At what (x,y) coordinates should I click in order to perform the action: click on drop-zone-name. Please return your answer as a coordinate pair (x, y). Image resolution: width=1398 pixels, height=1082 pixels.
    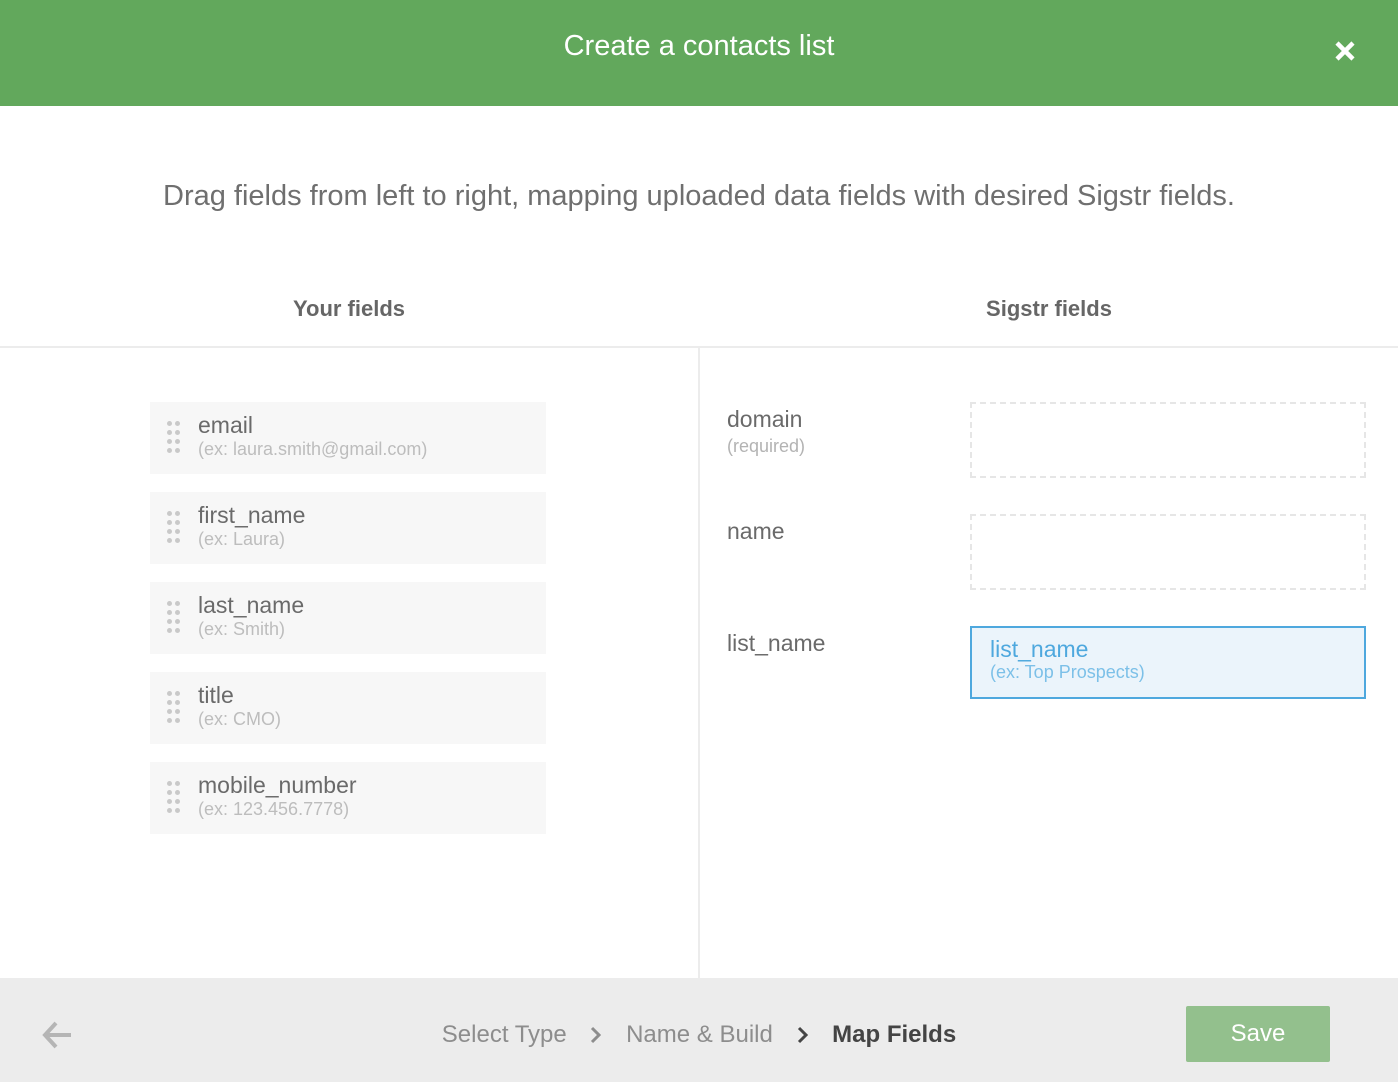
    Looking at the image, I should click on (1168, 552).